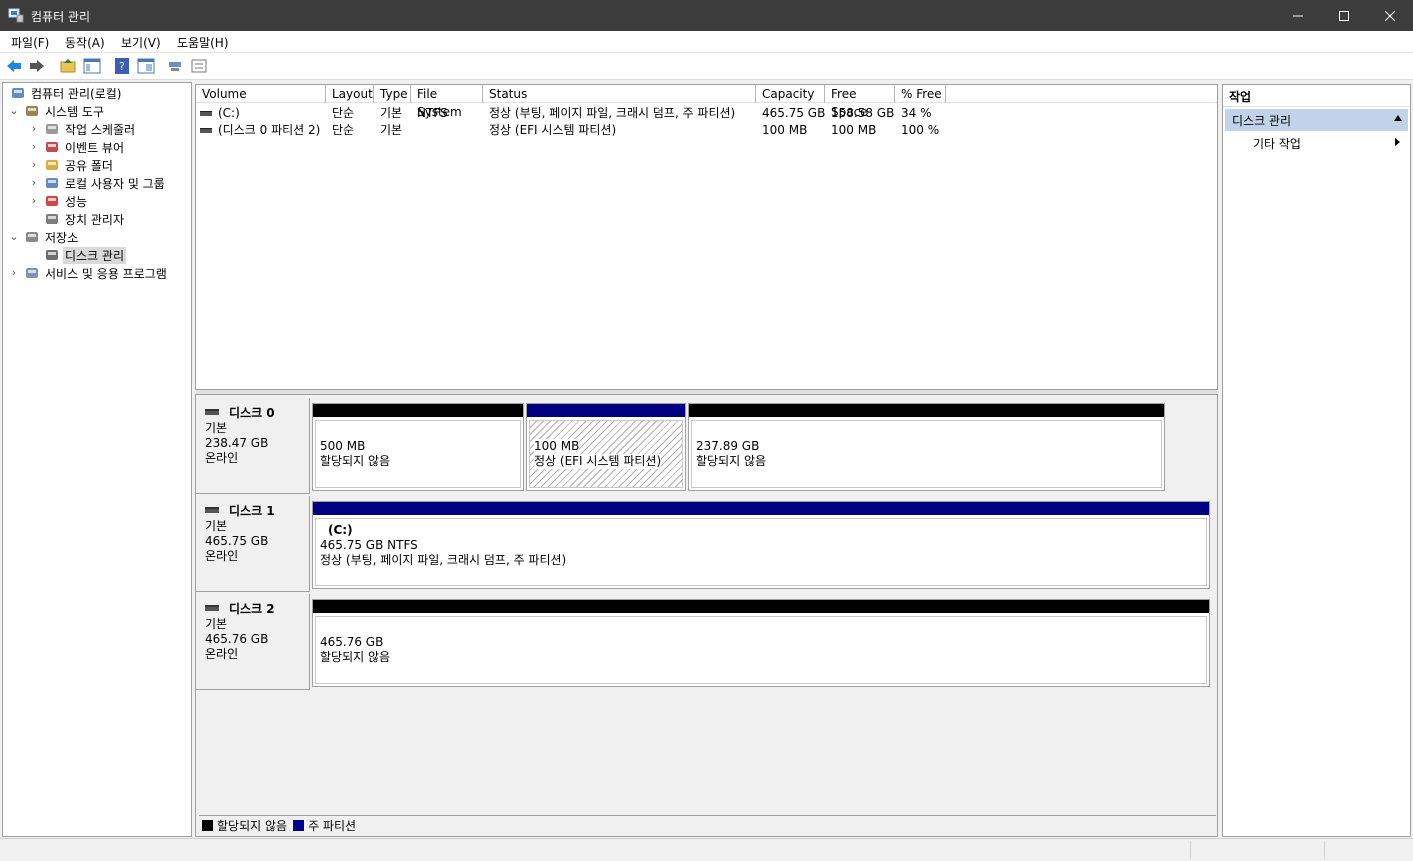  Describe the element at coordinates (95, 219) in the screenshot. I see `tree-item-label: 장치 관리자` at that location.